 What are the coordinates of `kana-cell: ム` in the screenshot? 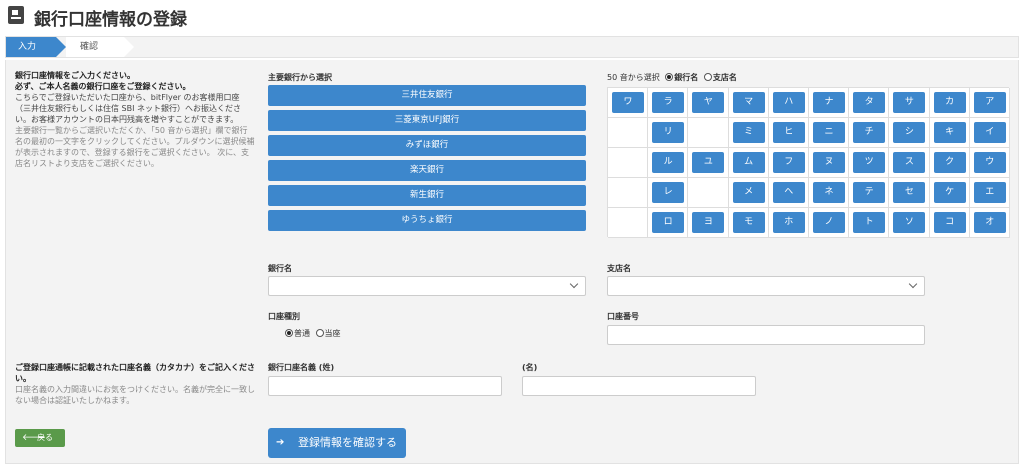 It's located at (748, 163).